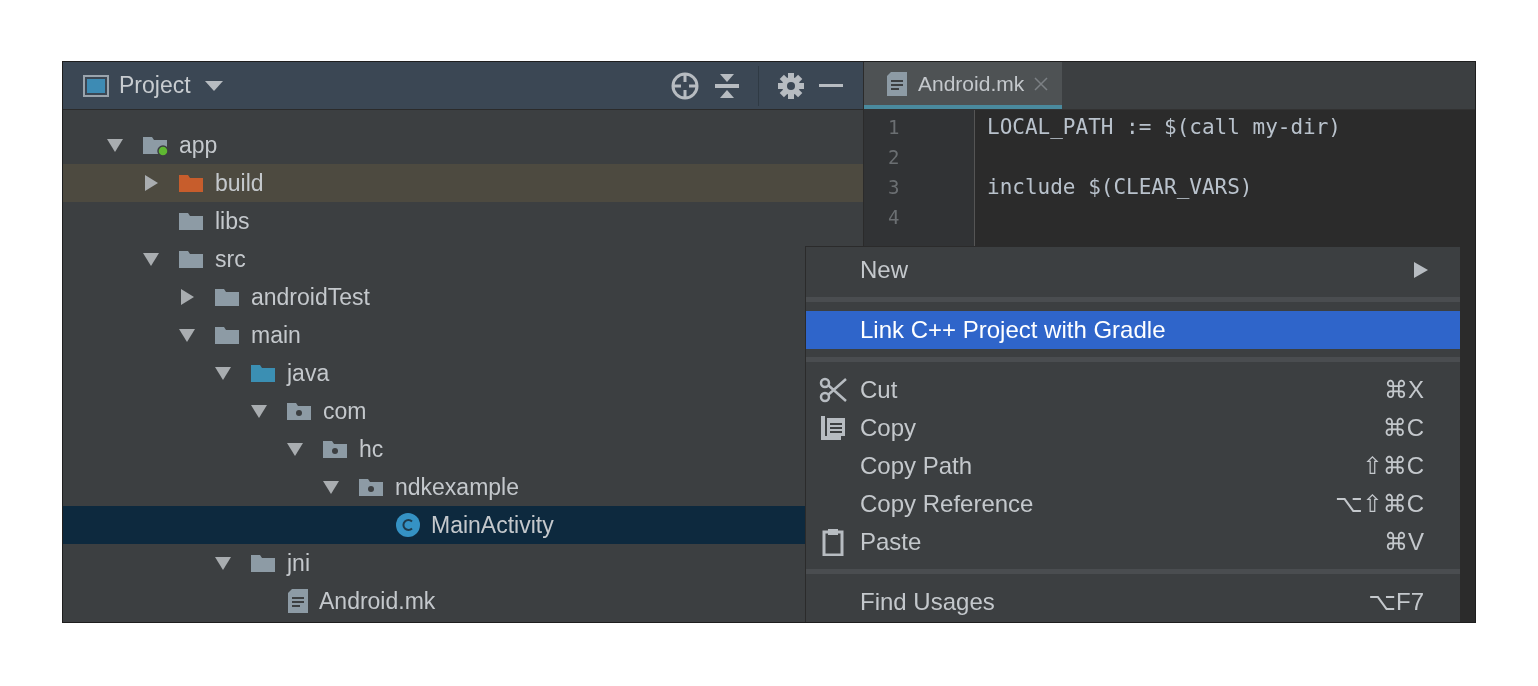 The height and width of the screenshot is (686, 1538). What do you see at coordinates (963, 85) in the screenshot?
I see `editor-tab: Android.mk` at bounding box center [963, 85].